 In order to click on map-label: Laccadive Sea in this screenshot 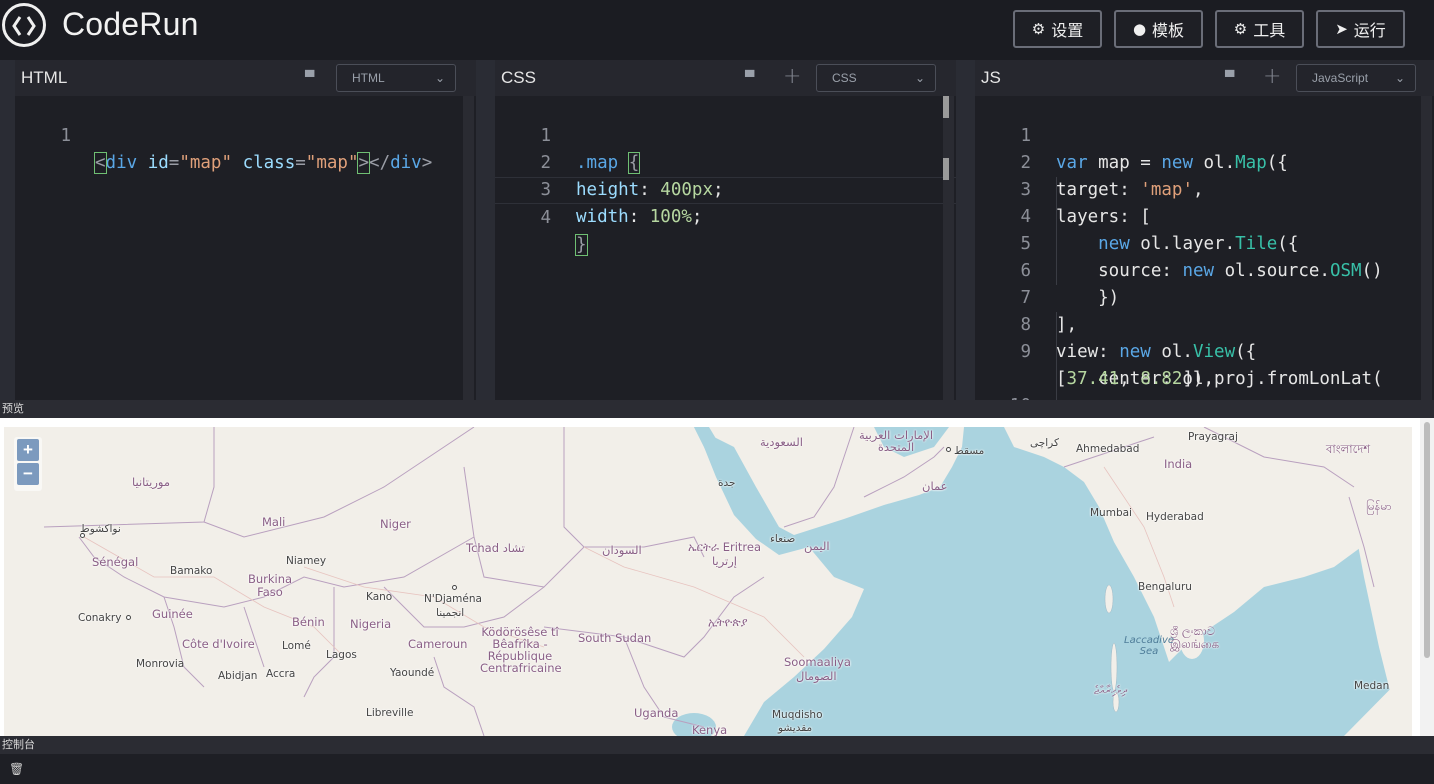, I will do `click(1149, 646)`.